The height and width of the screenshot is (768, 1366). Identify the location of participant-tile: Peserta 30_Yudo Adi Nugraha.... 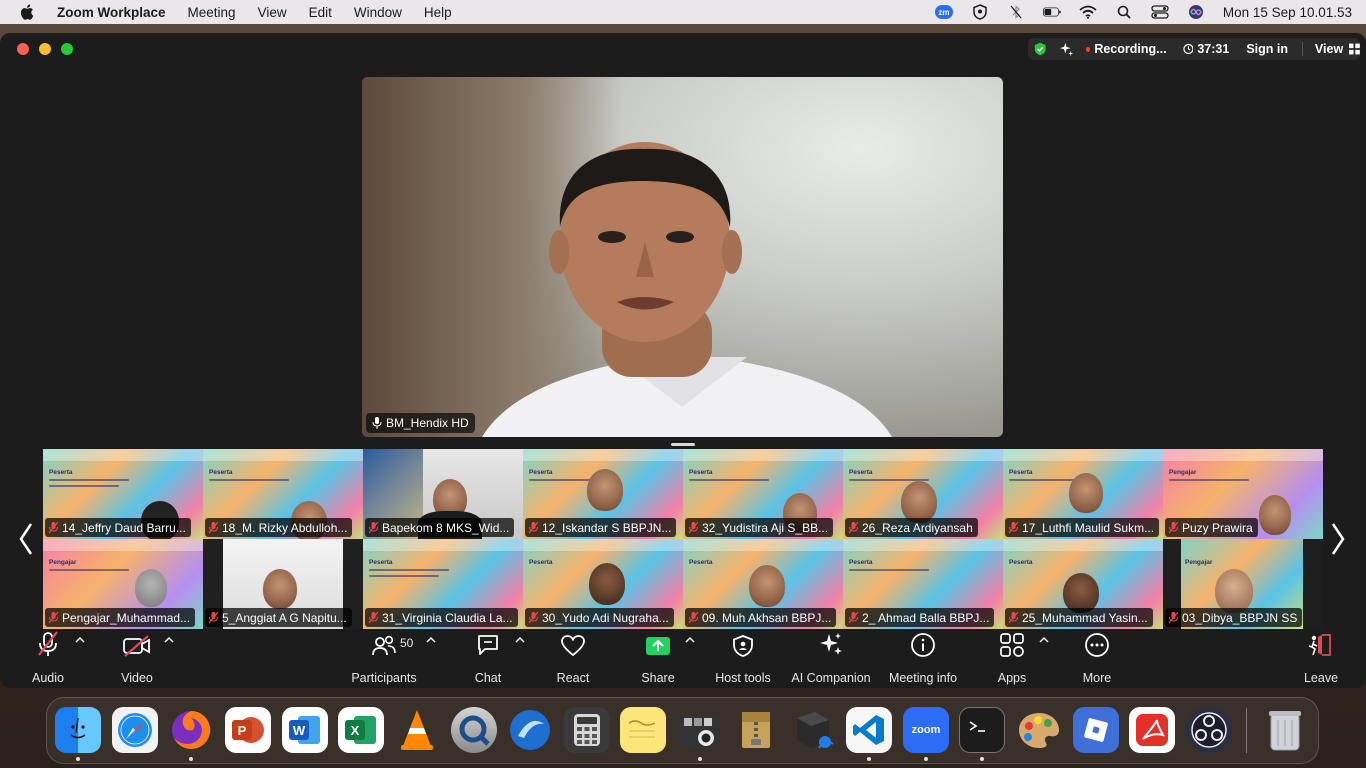
(603, 584).